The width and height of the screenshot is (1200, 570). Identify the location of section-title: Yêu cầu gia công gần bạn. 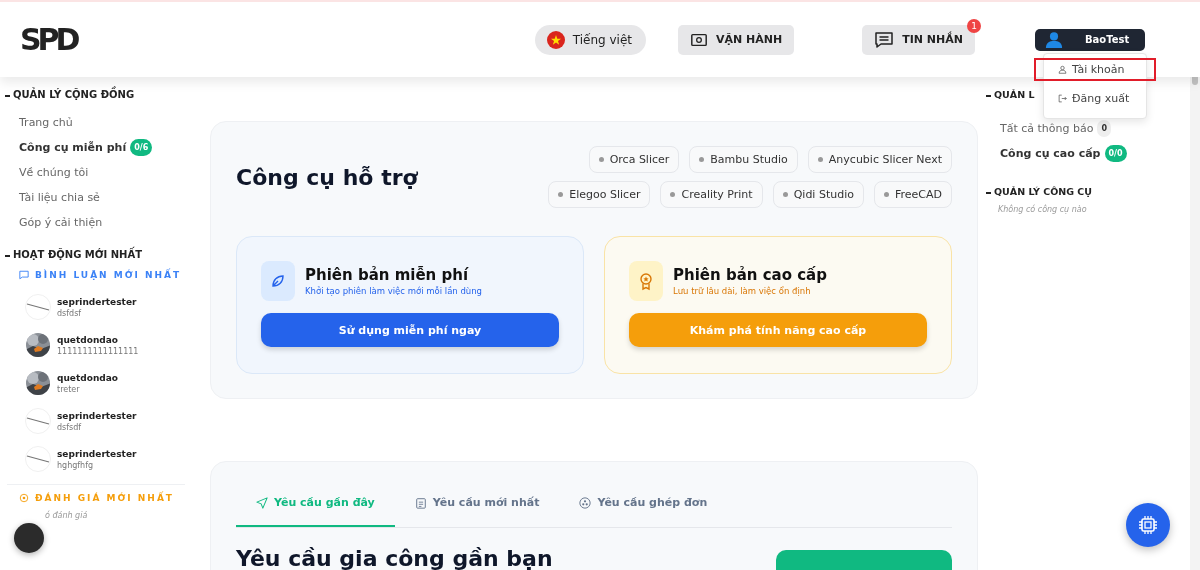
(394, 558).